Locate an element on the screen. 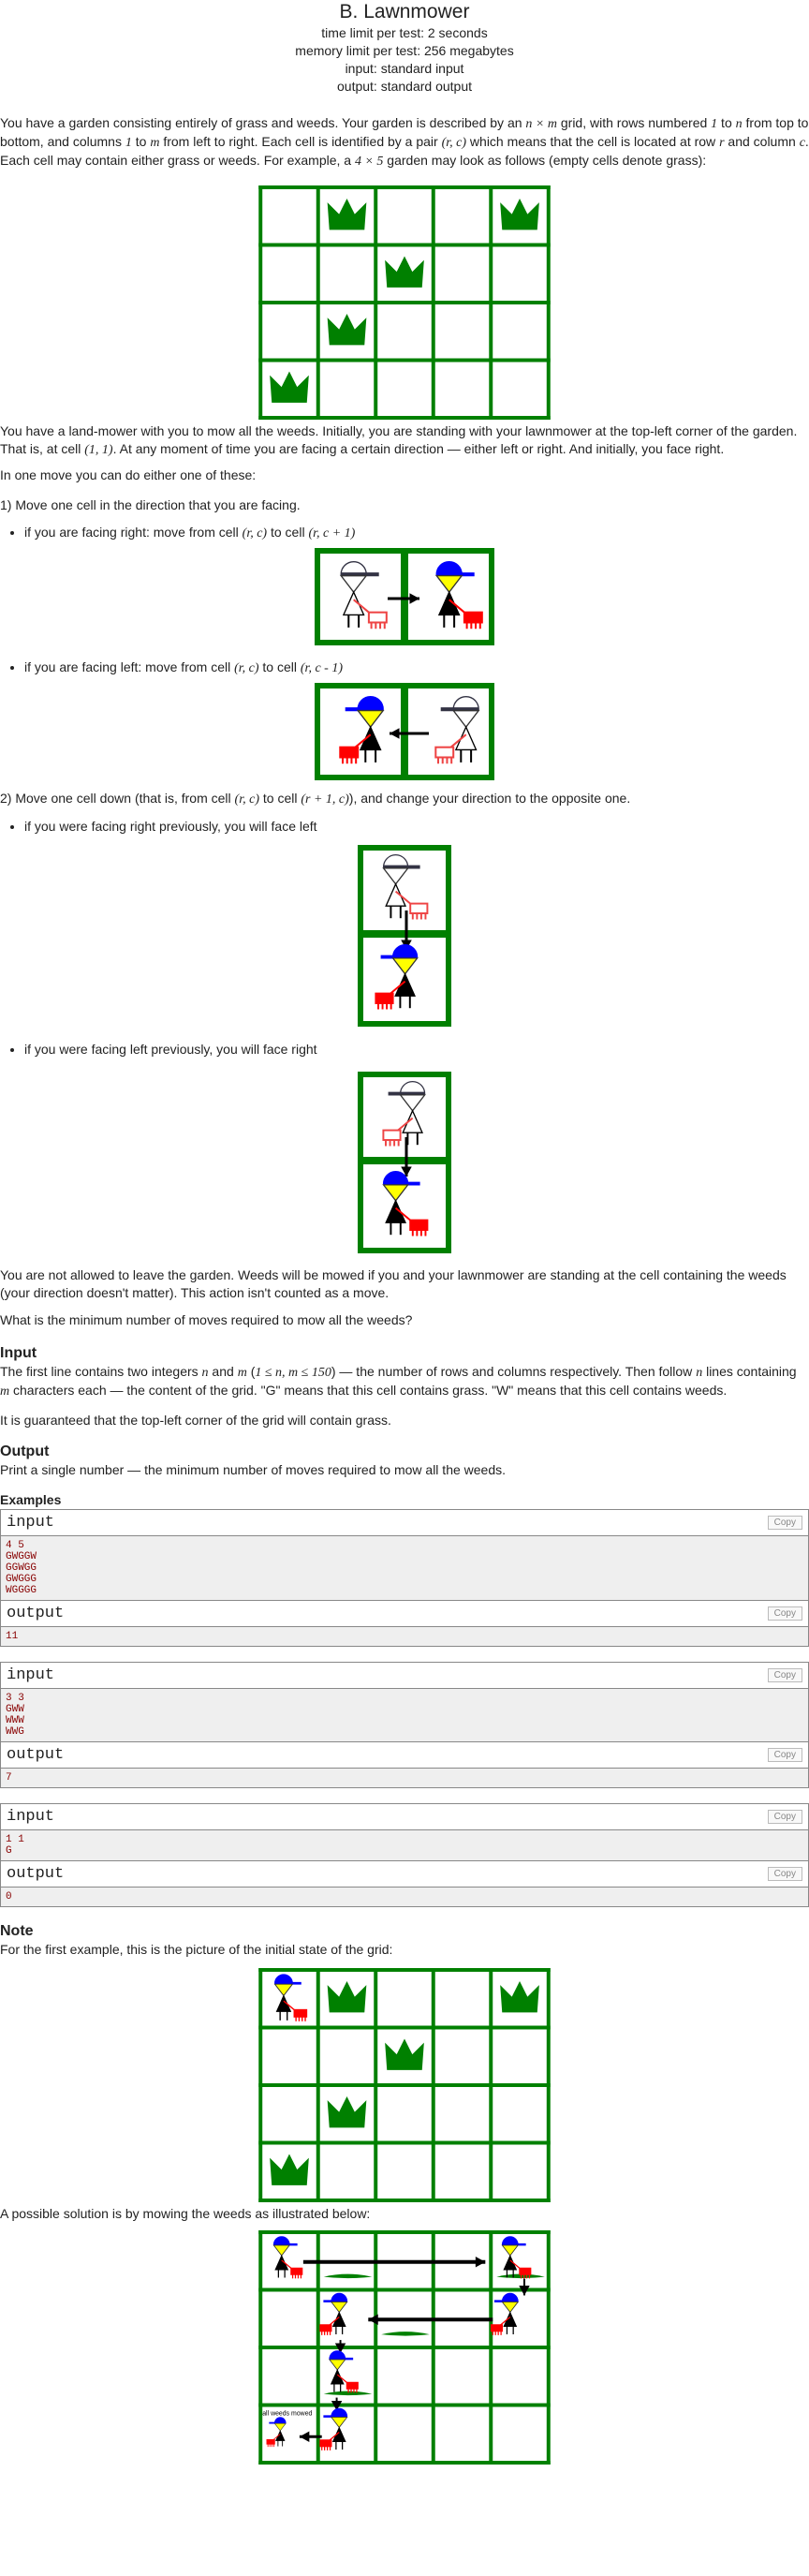  input-file: input: standard input is located at coordinates (404, 68).